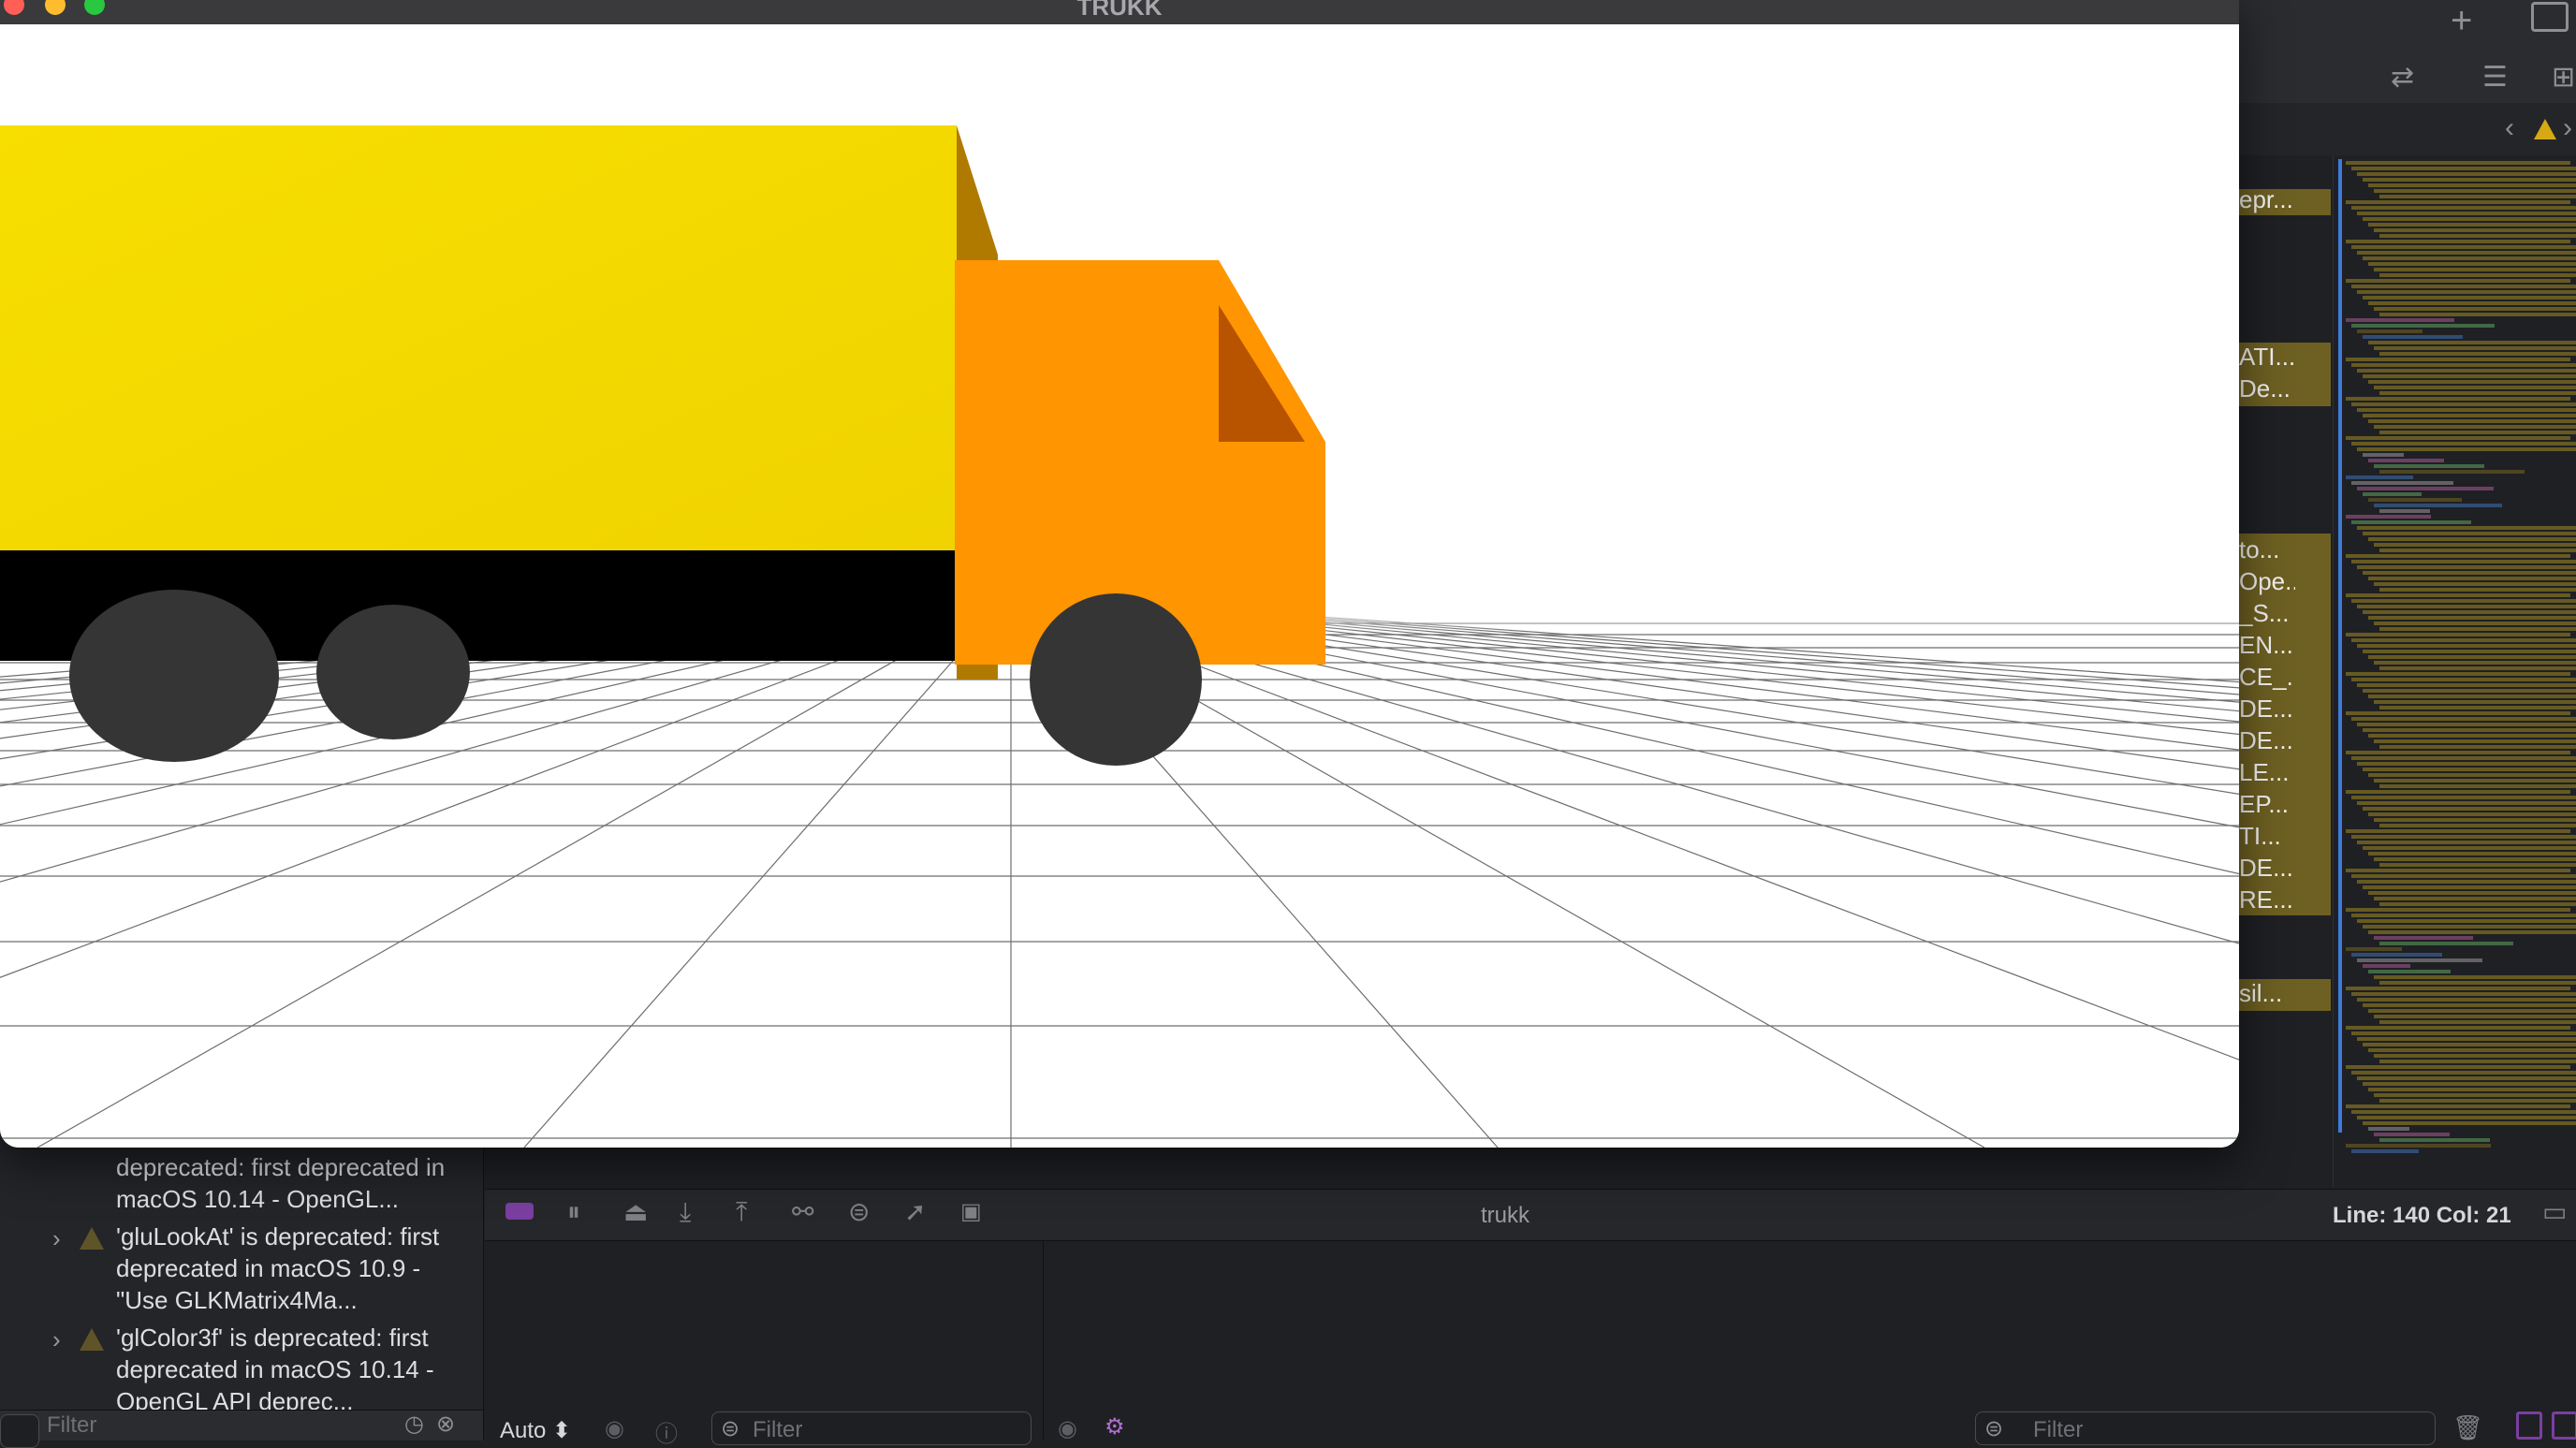 Image resolution: width=2576 pixels, height=1448 pixels. What do you see at coordinates (414, 1424) in the screenshot?
I see `clock-icon: ◷` at bounding box center [414, 1424].